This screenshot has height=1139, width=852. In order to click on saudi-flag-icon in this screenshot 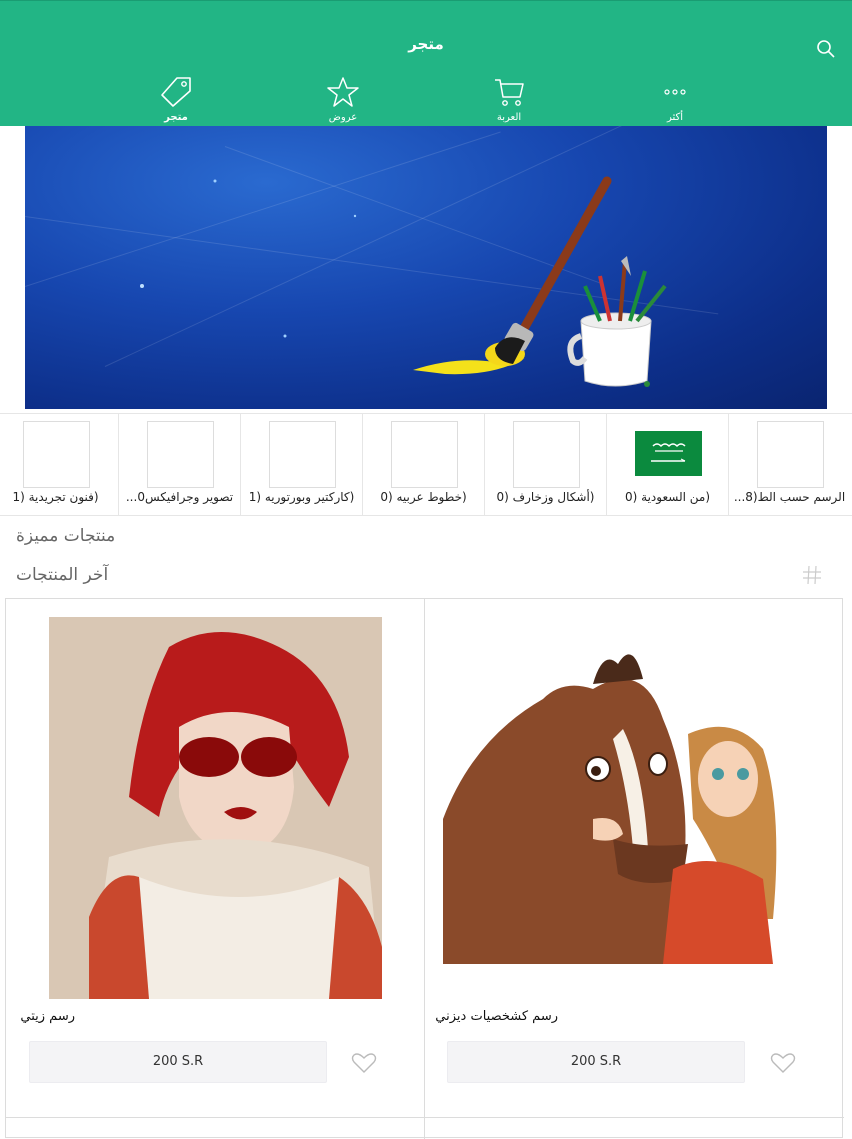, I will do `click(668, 453)`.